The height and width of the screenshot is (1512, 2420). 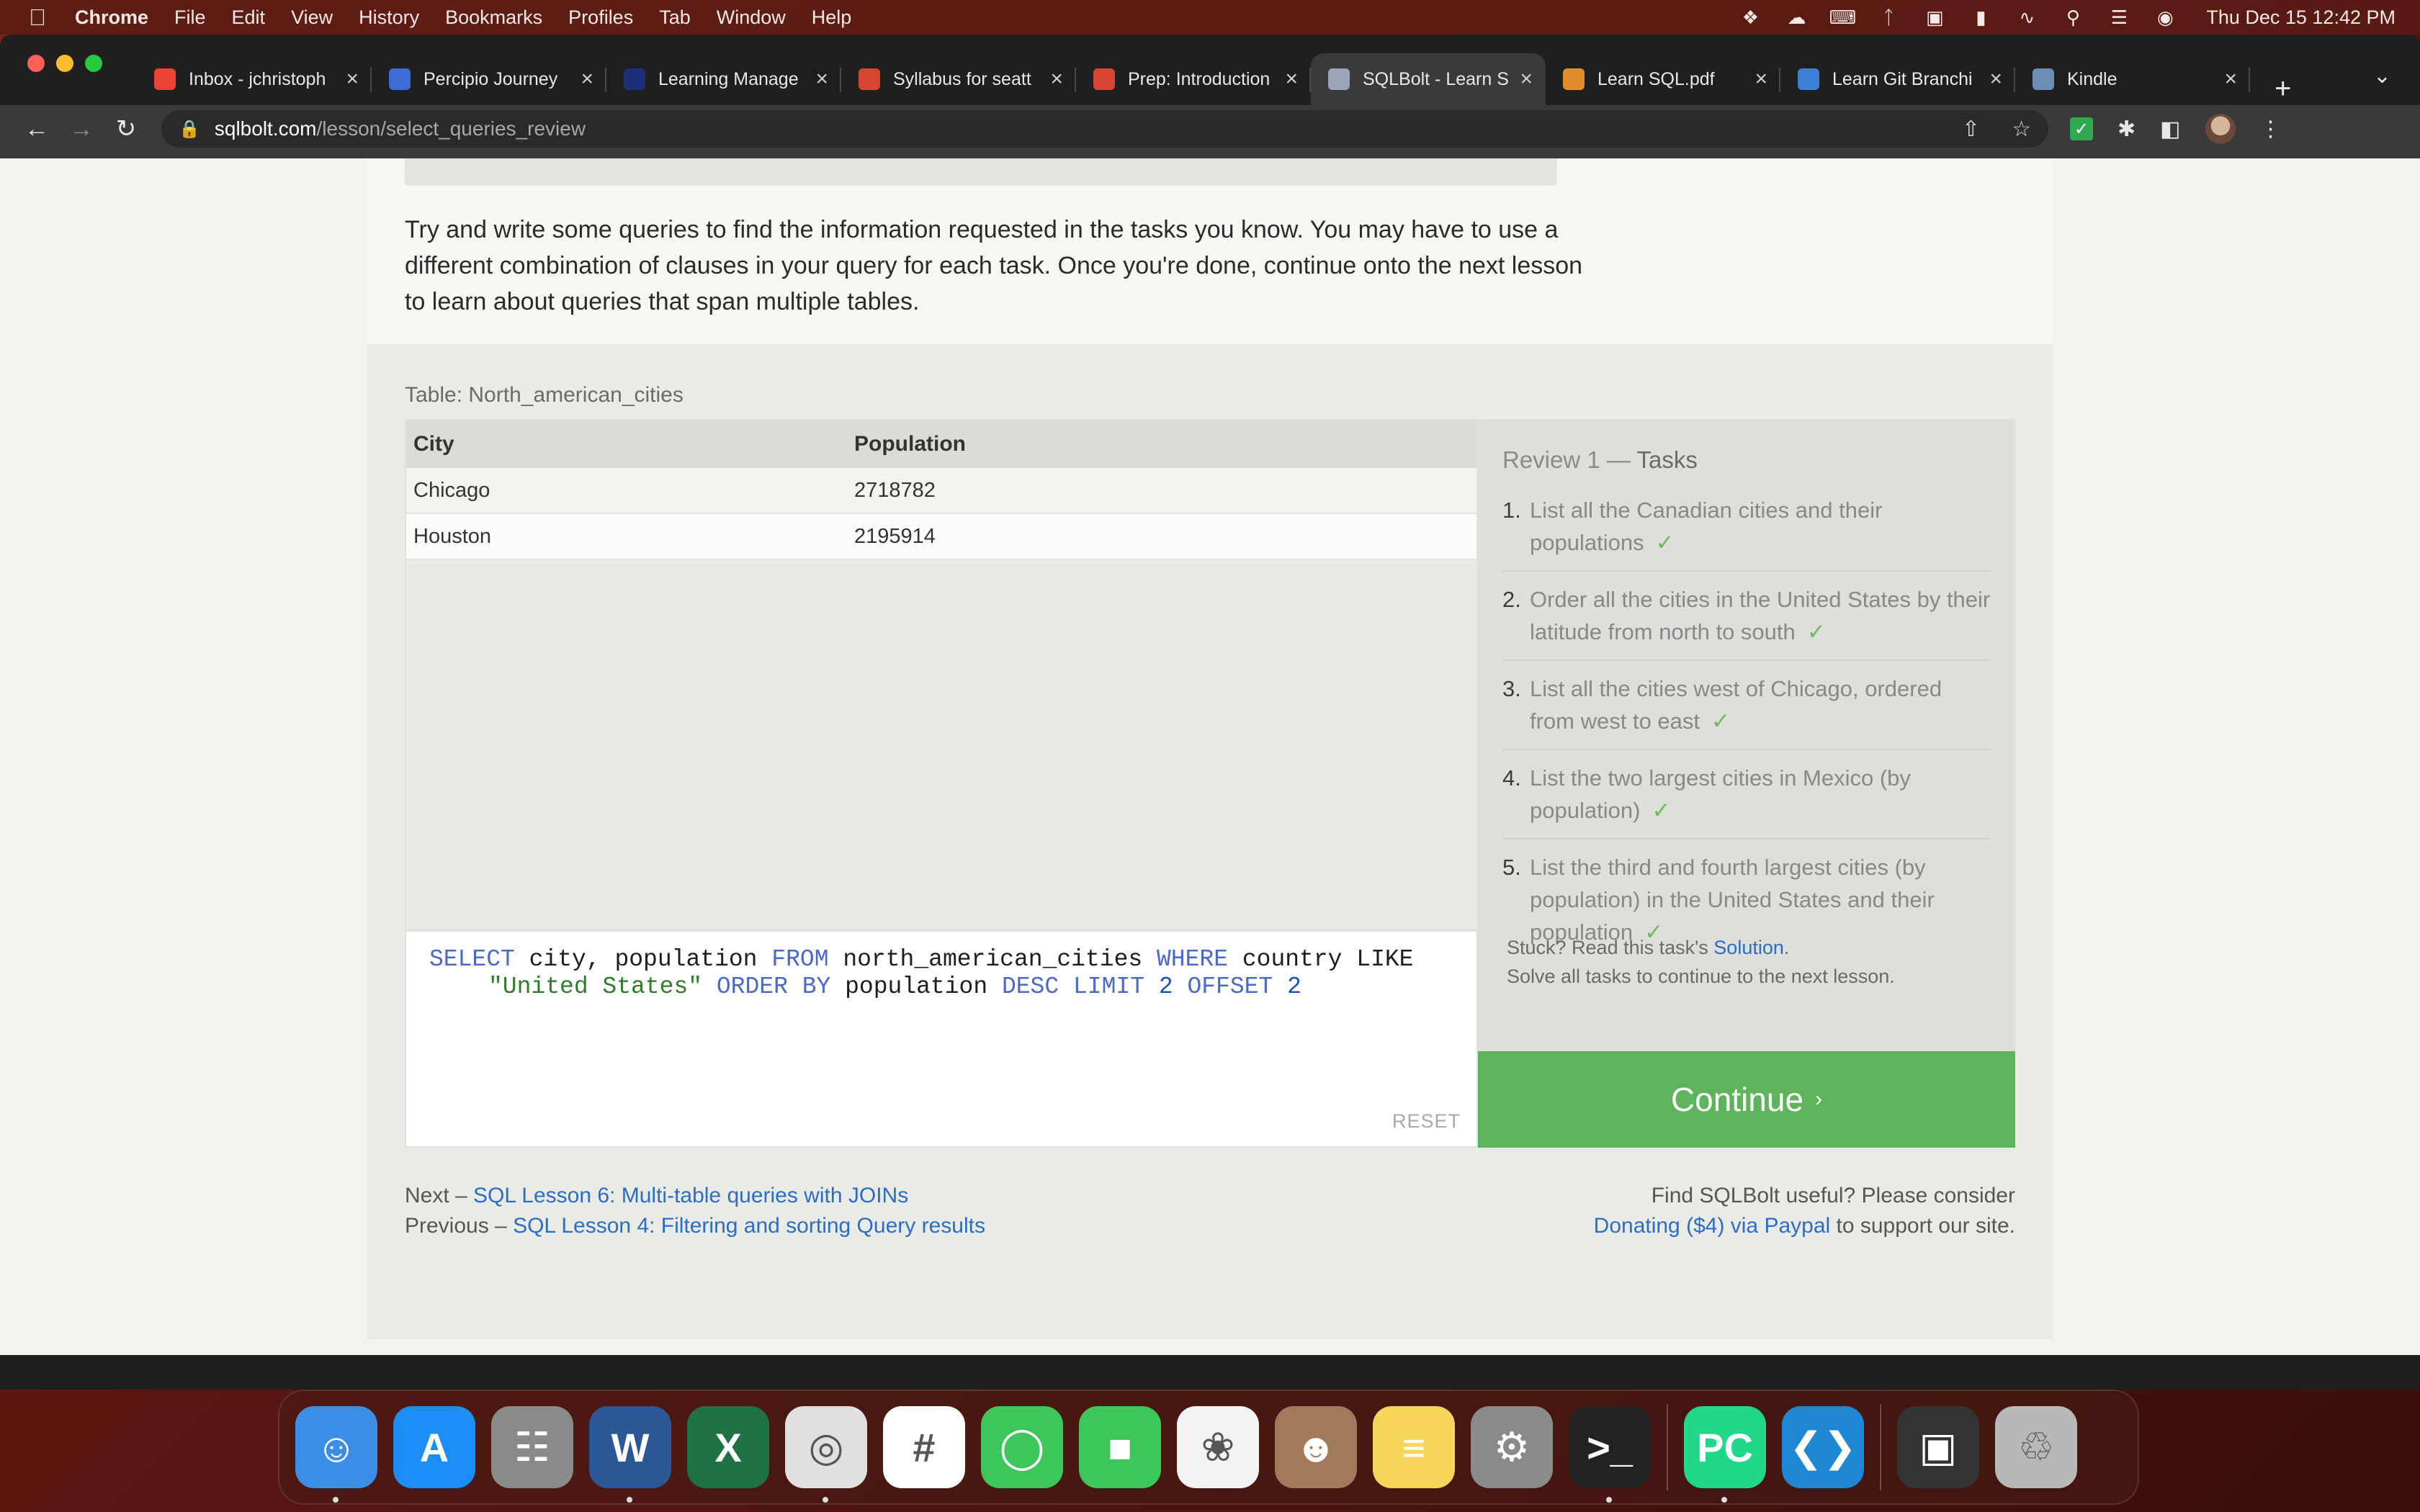 I want to click on browser-tab: Inbox - jchristoph ×, so click(x=255, y=79).